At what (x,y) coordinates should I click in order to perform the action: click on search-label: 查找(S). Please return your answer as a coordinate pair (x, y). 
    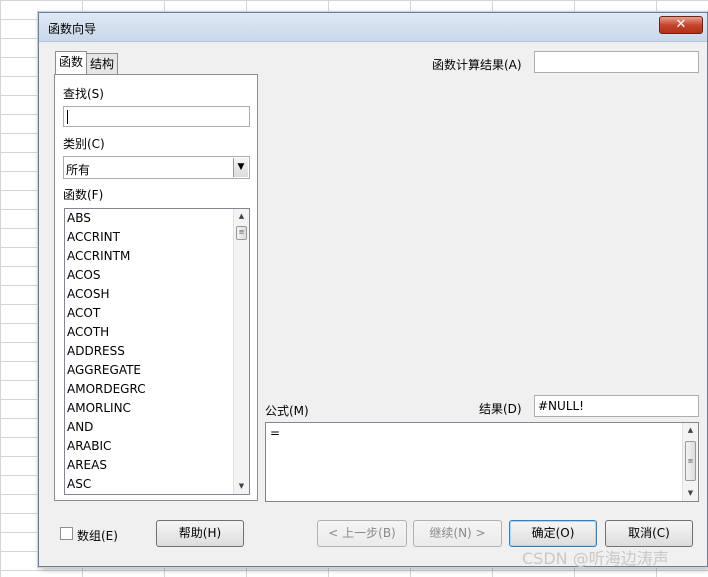
    Looking at the image, I should click on (83, 94).